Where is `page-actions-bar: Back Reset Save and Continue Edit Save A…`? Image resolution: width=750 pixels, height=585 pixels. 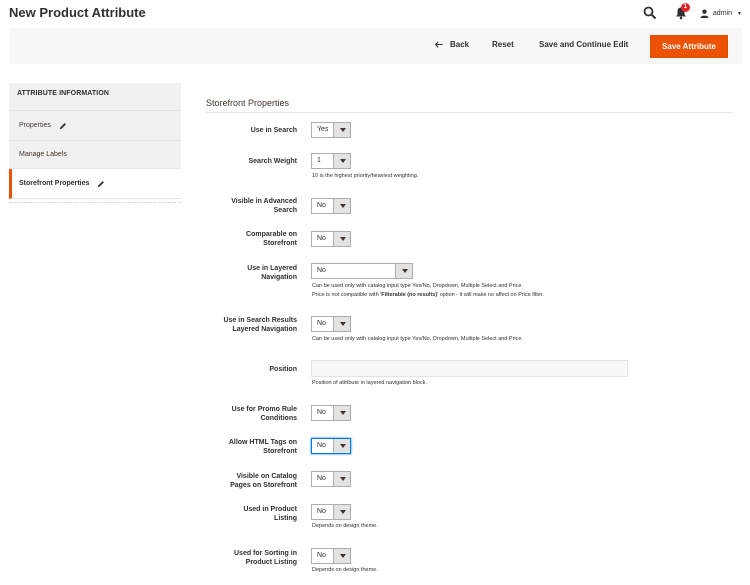 page-actions-bar: Back Reset Save and Continue Edit Save A… is located at coordinates (375, 46).